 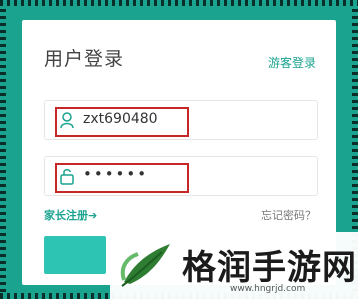 What do you see at coordinates (75, 255) in the screenshot?
I see `login-button` at bounding box center [75, 255].